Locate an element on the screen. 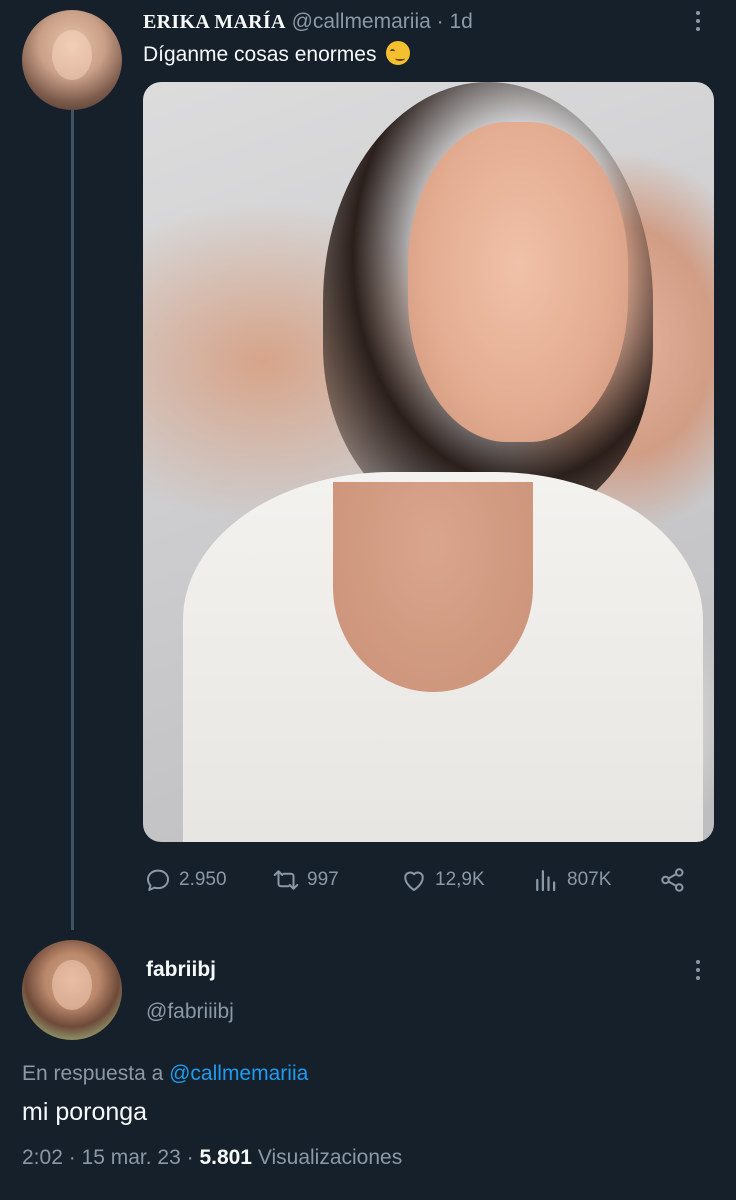 This screenshot has height=1200, width=736. like-button: 12,9K is located at coordinates (442, 880).